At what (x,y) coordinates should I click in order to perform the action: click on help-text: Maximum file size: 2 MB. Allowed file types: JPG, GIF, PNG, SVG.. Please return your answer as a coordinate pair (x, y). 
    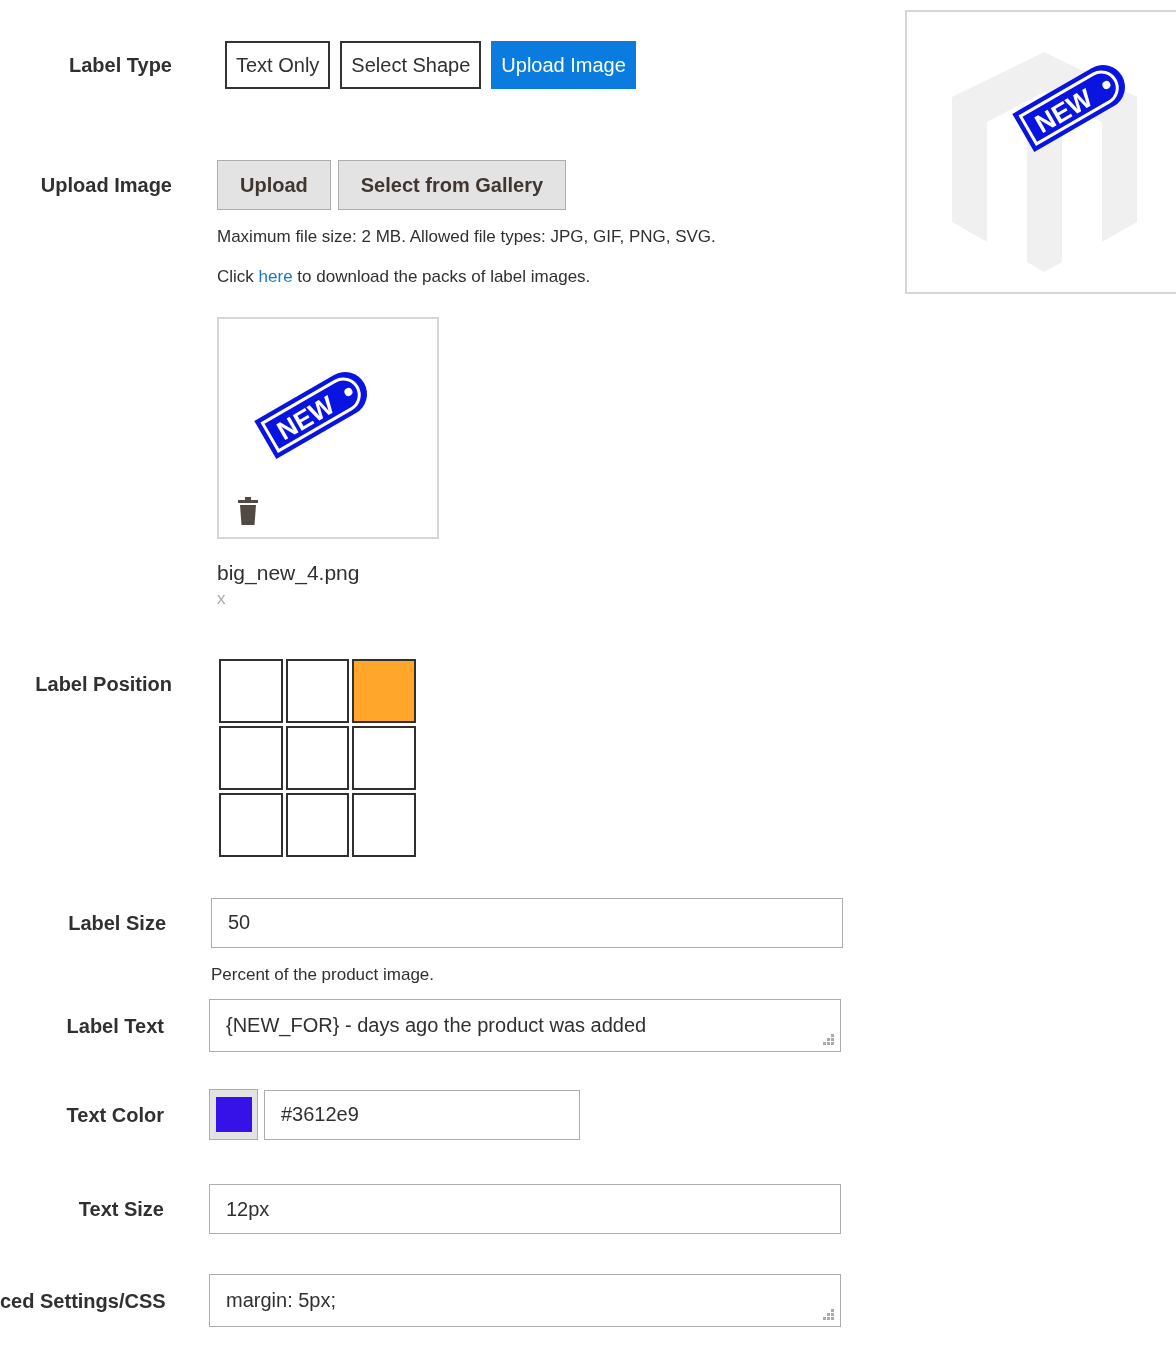
    Looking at the image, I should click on (466, 237).